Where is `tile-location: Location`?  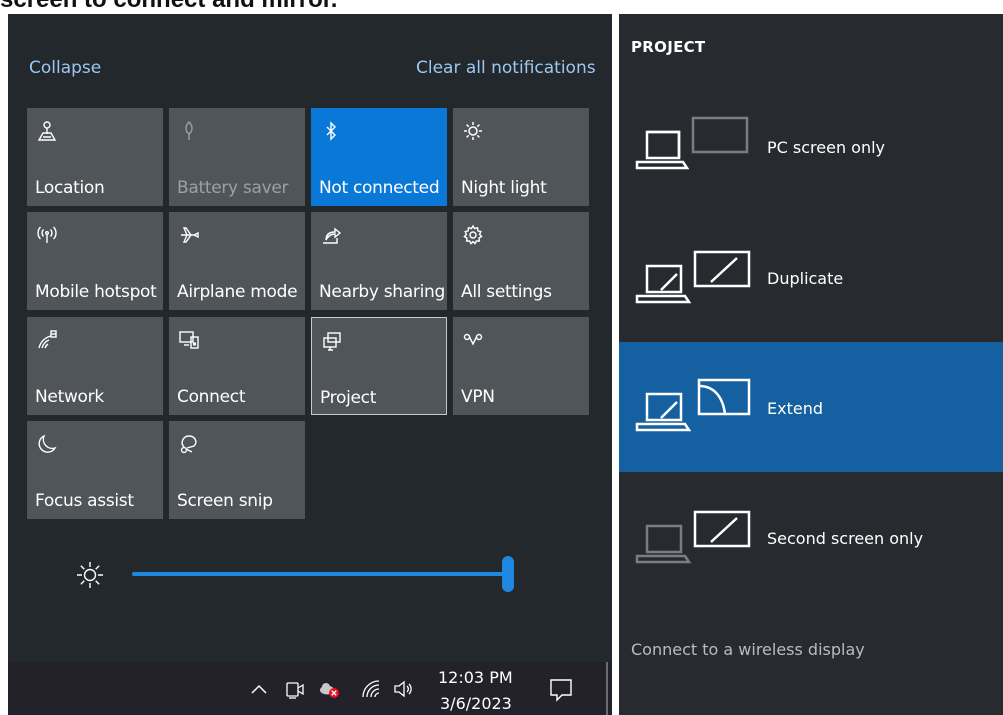
tile-location: Location is located at coordinates (95, 157).